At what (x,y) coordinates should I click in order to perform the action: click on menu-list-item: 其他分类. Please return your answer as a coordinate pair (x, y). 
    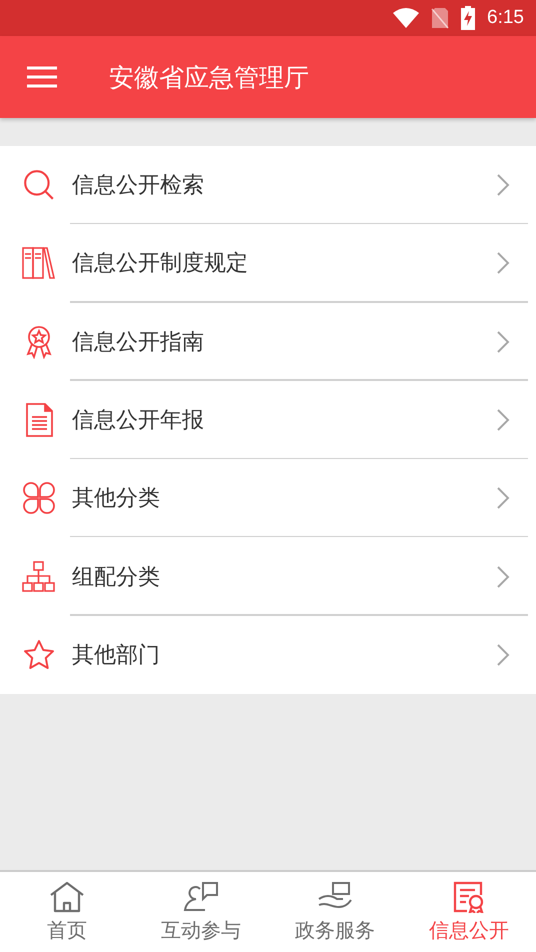
    Looking at the image, I should click on (268, 498).